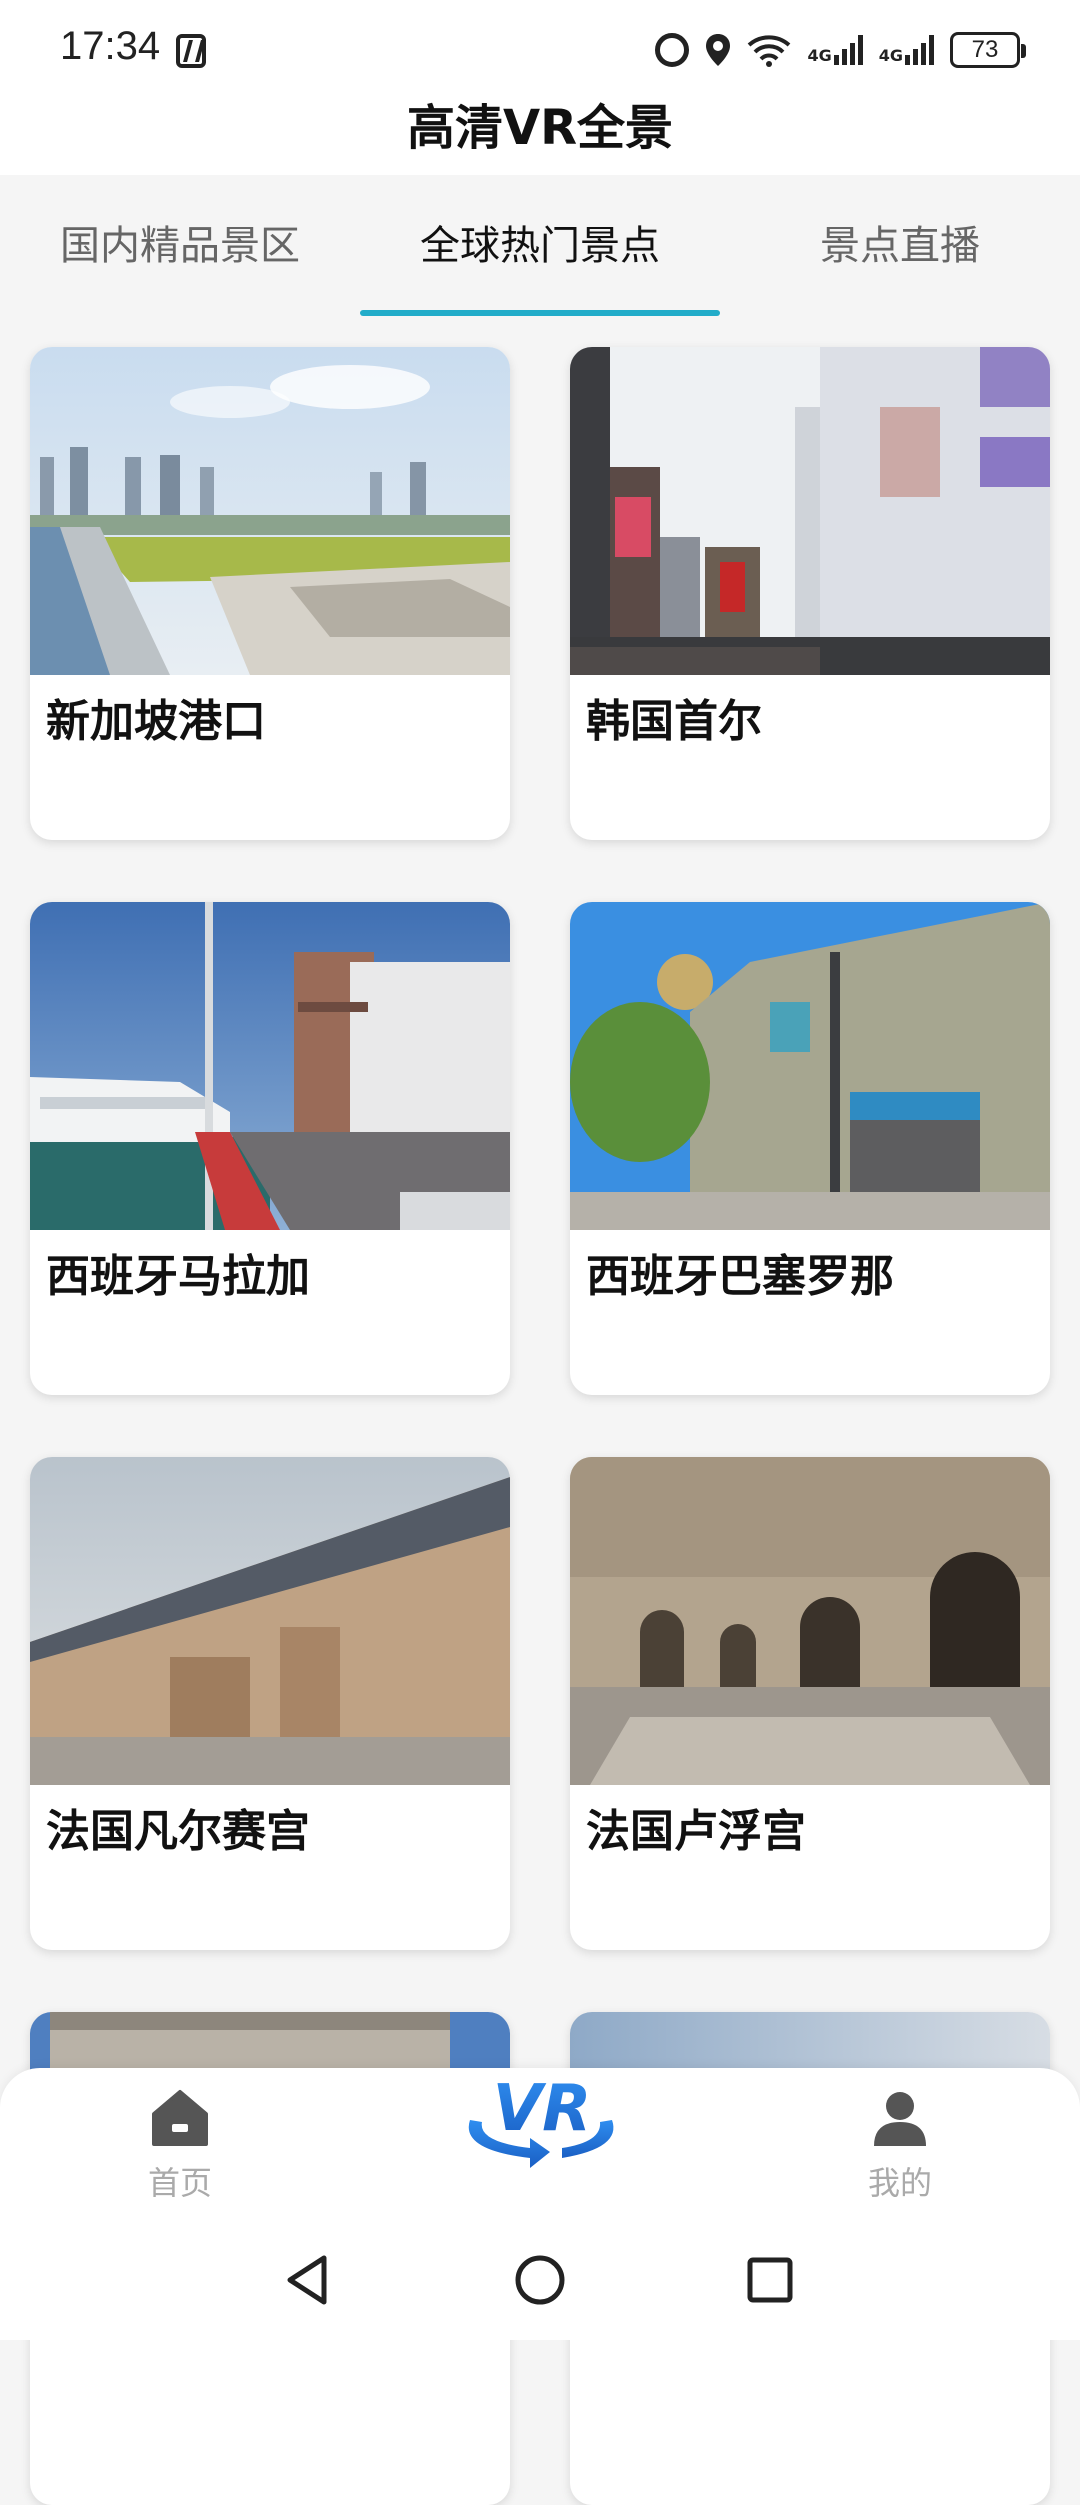  I want to click on back-icon, so click(310, 2280).